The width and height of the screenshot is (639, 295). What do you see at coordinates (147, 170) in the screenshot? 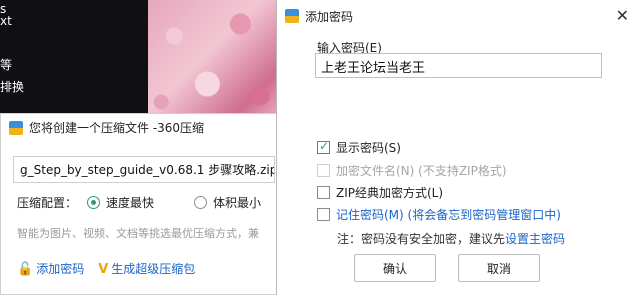
I see `filename-text: g_Step_by_step_guide_v0.68.1 步骤攻略.zip` at bounding box center [147, 170].